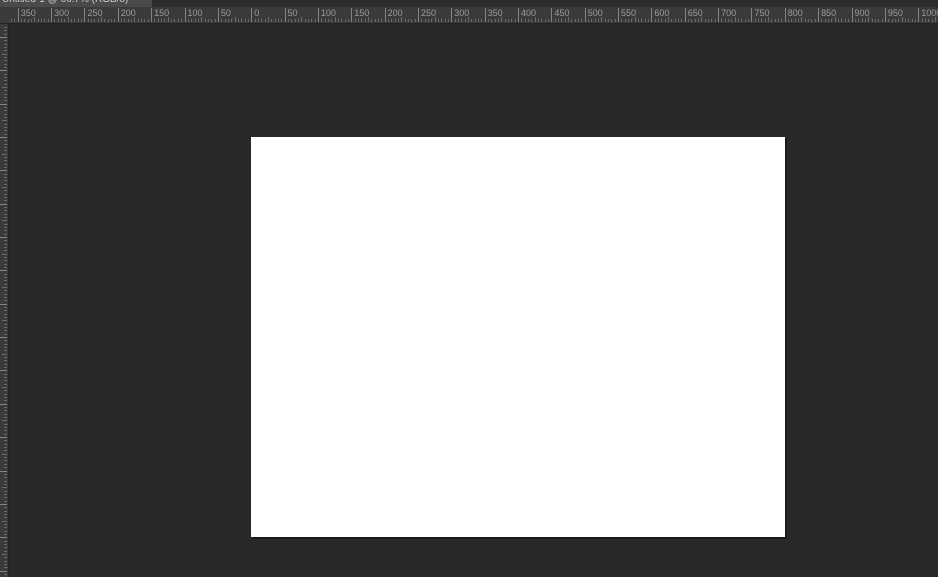  Describe the element at coordinates (76, 3) in the screenshot. I see `document-tab: Untitled-1 @ 66.7% (RGB/8)` at that location.